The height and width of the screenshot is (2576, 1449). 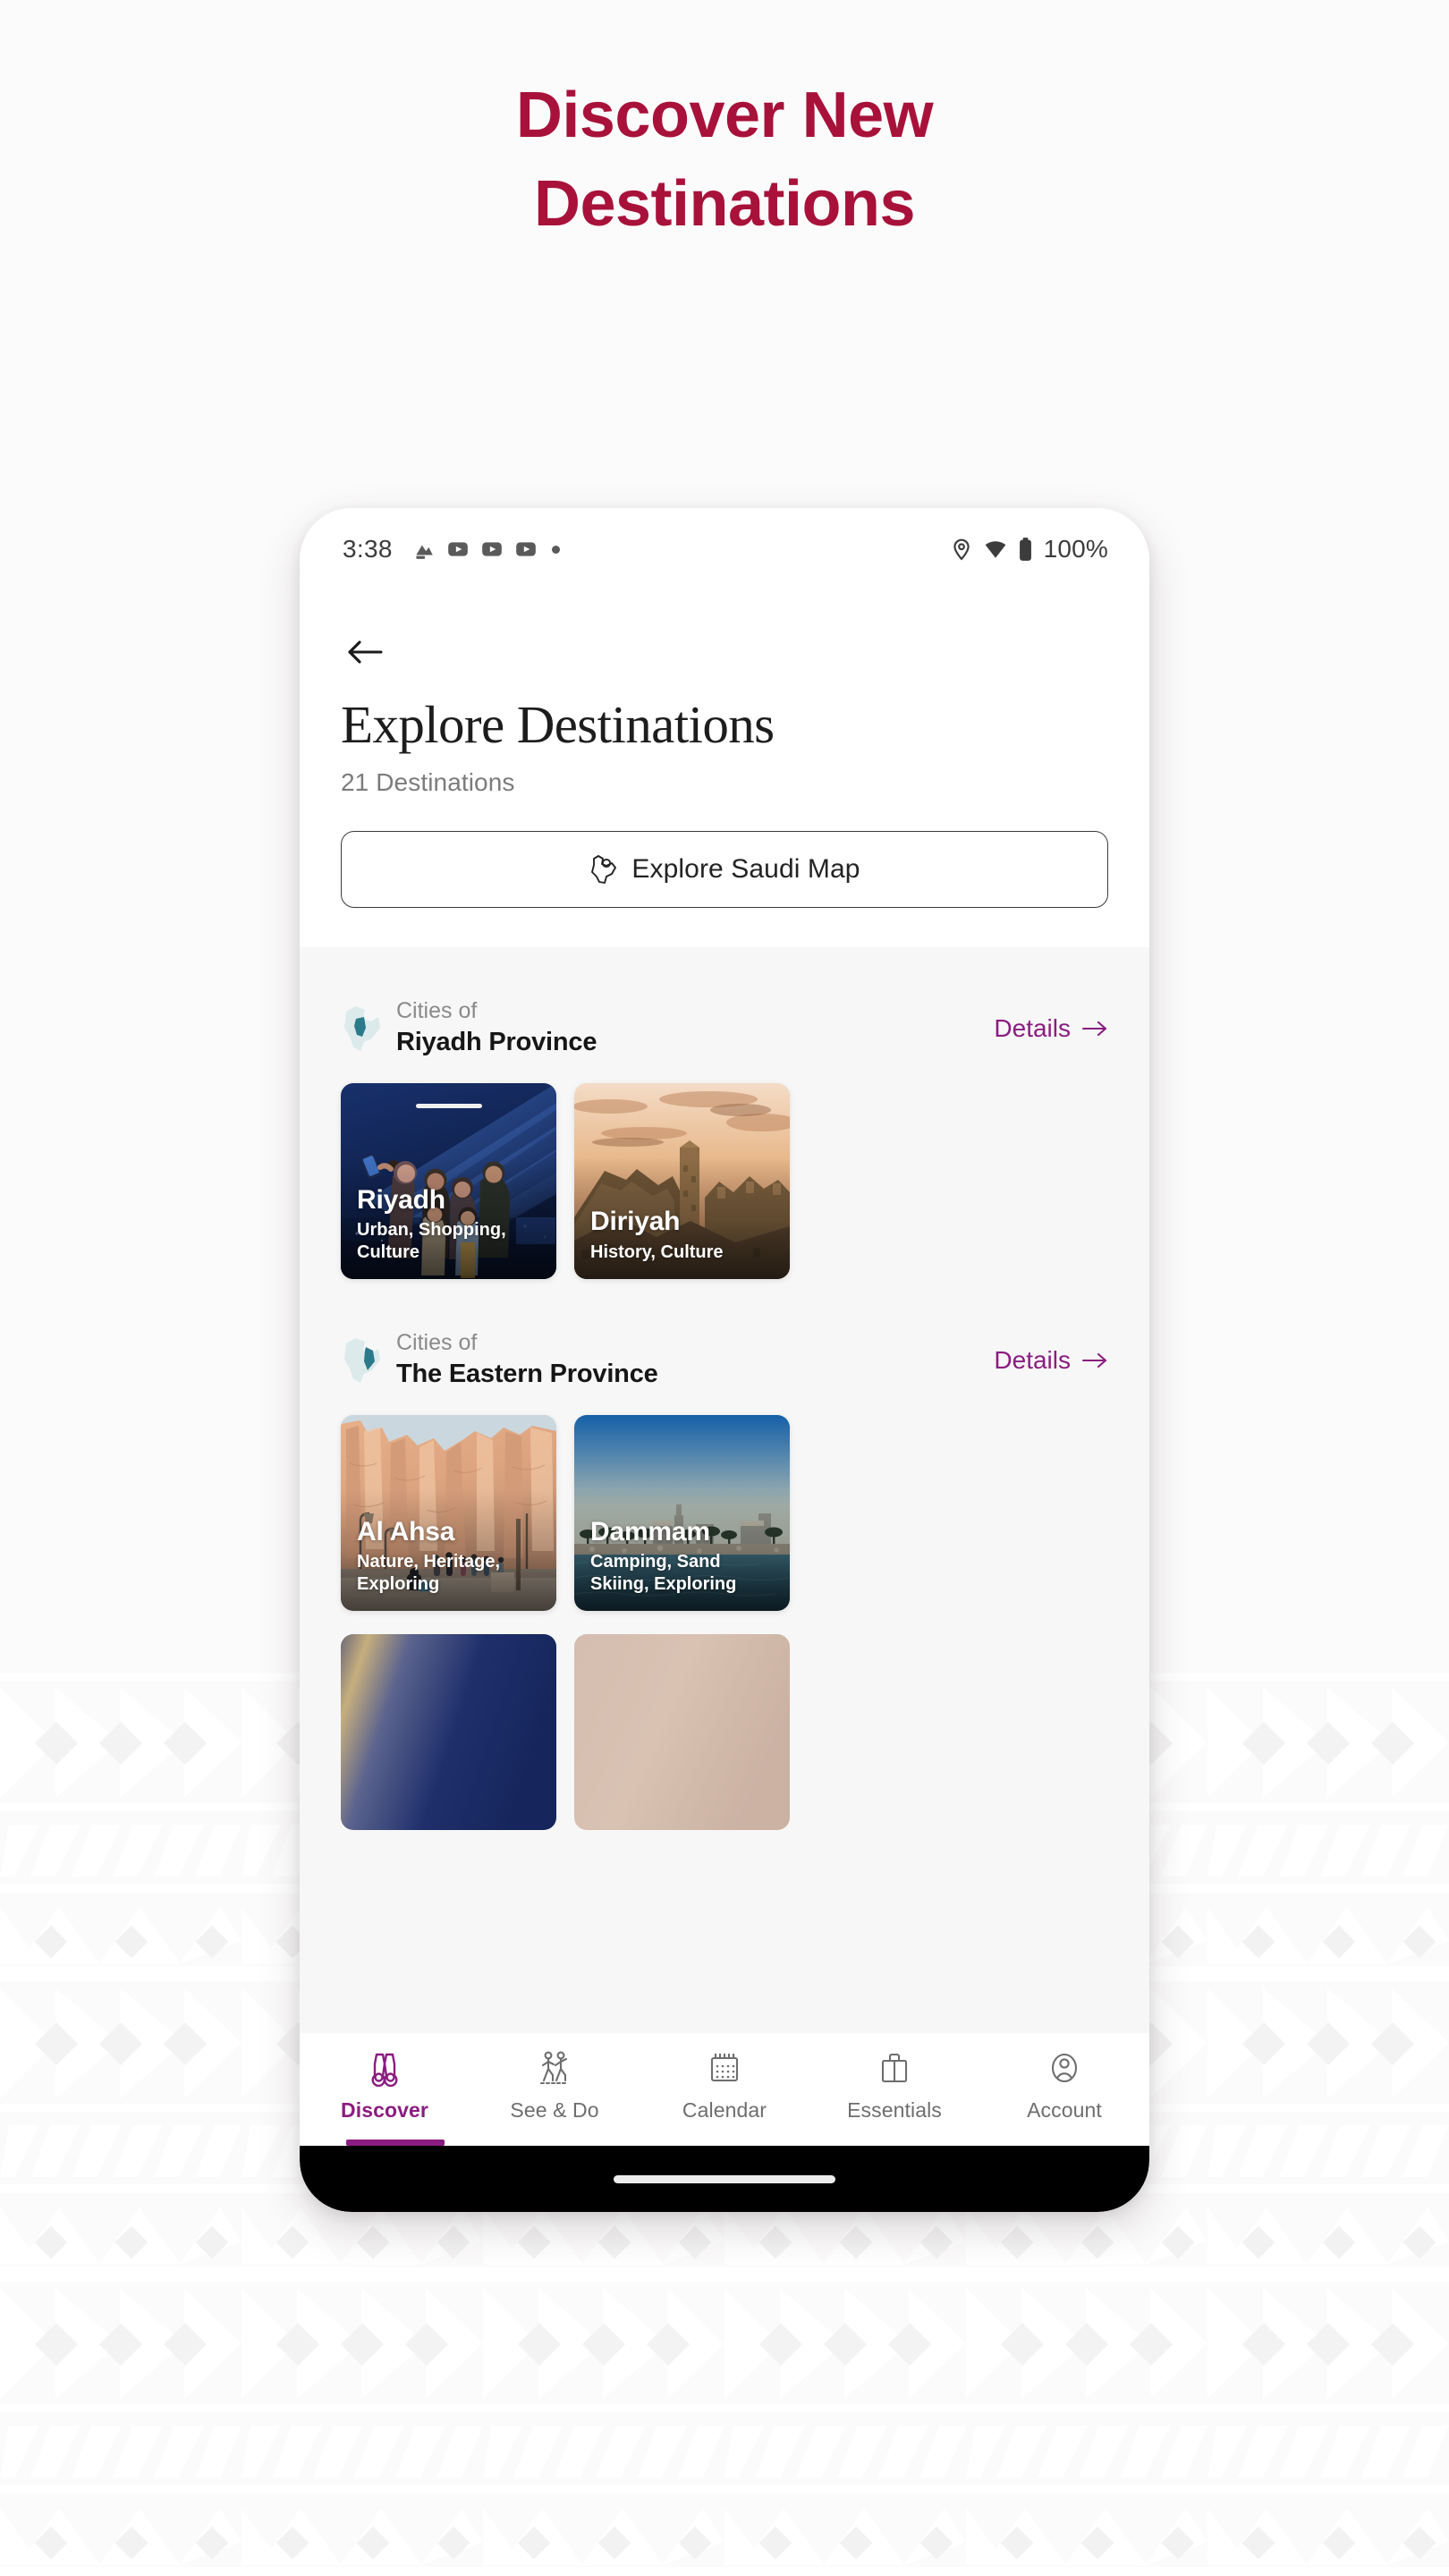 I want to click on back-row, so click(x=724, y=652).